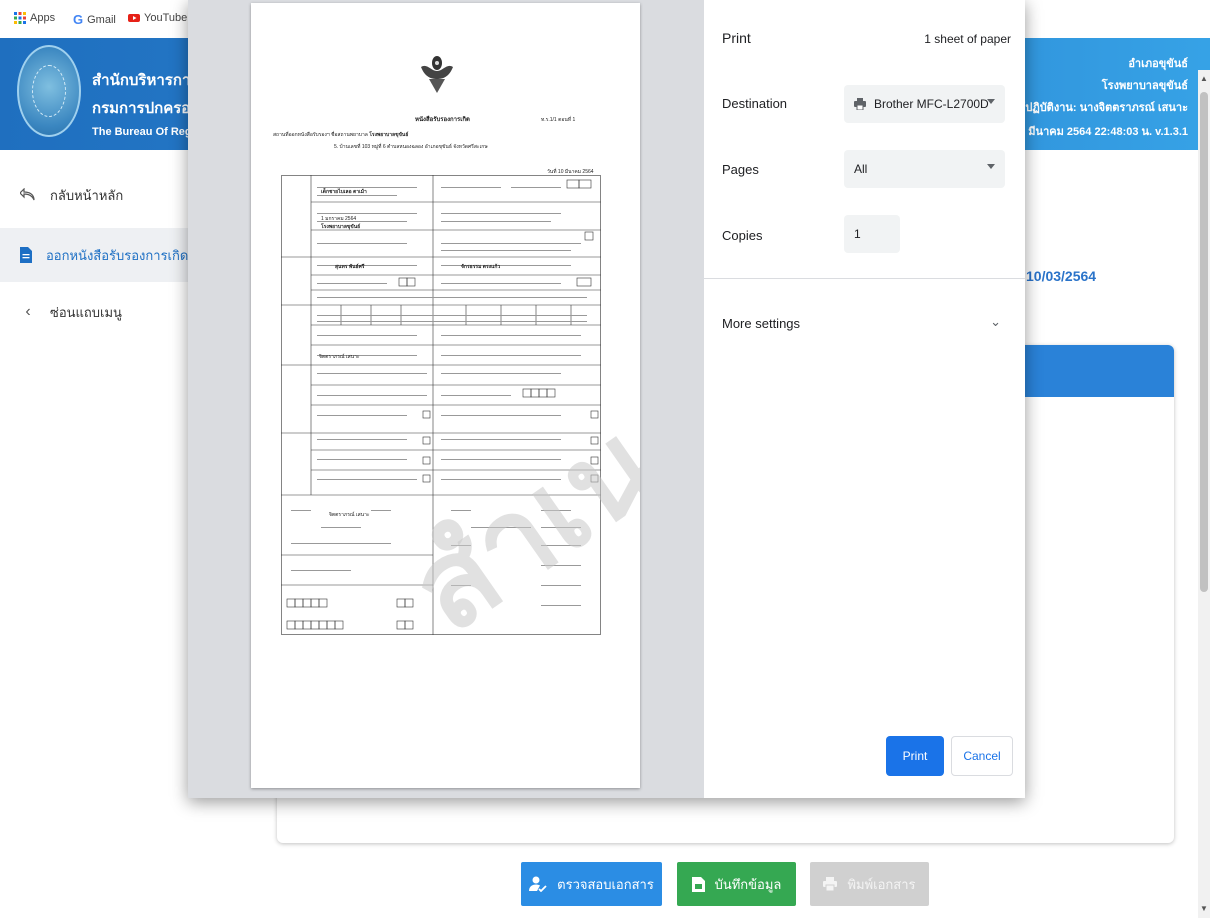 This screenshot has width=1210, height=918. Describe the element at coordinates (881, 884) in the screenshot. I see `print-button-label: พิมพ์เอกสาร` at that location.